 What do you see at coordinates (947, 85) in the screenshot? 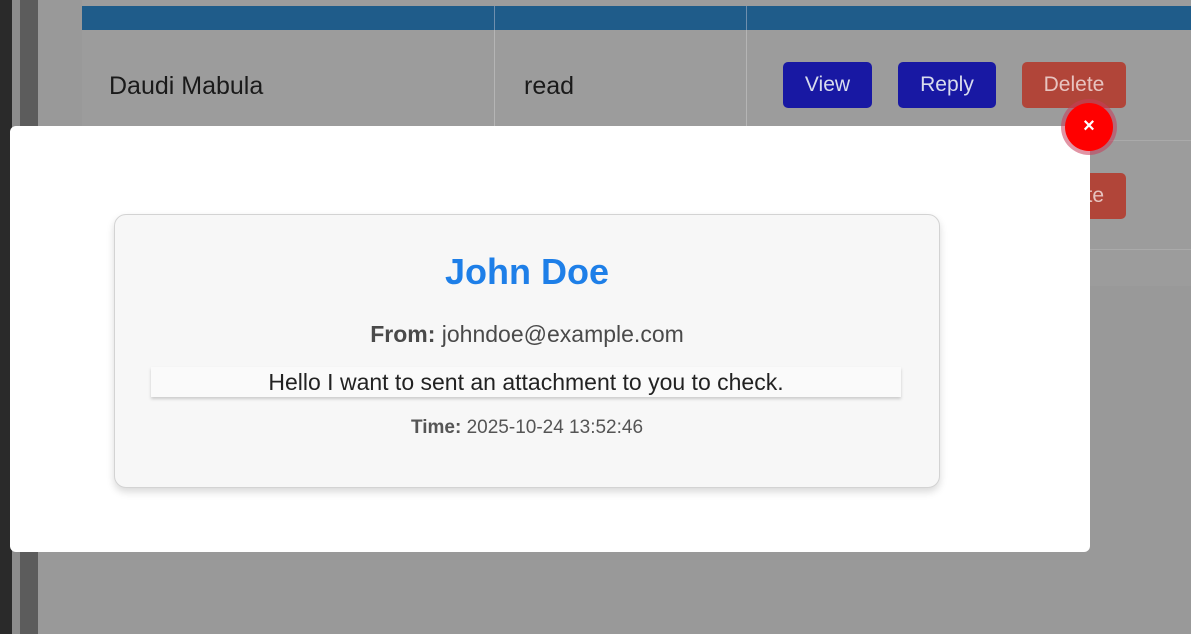
I see `reply-button: Reply` at bounding box center [947, 85].